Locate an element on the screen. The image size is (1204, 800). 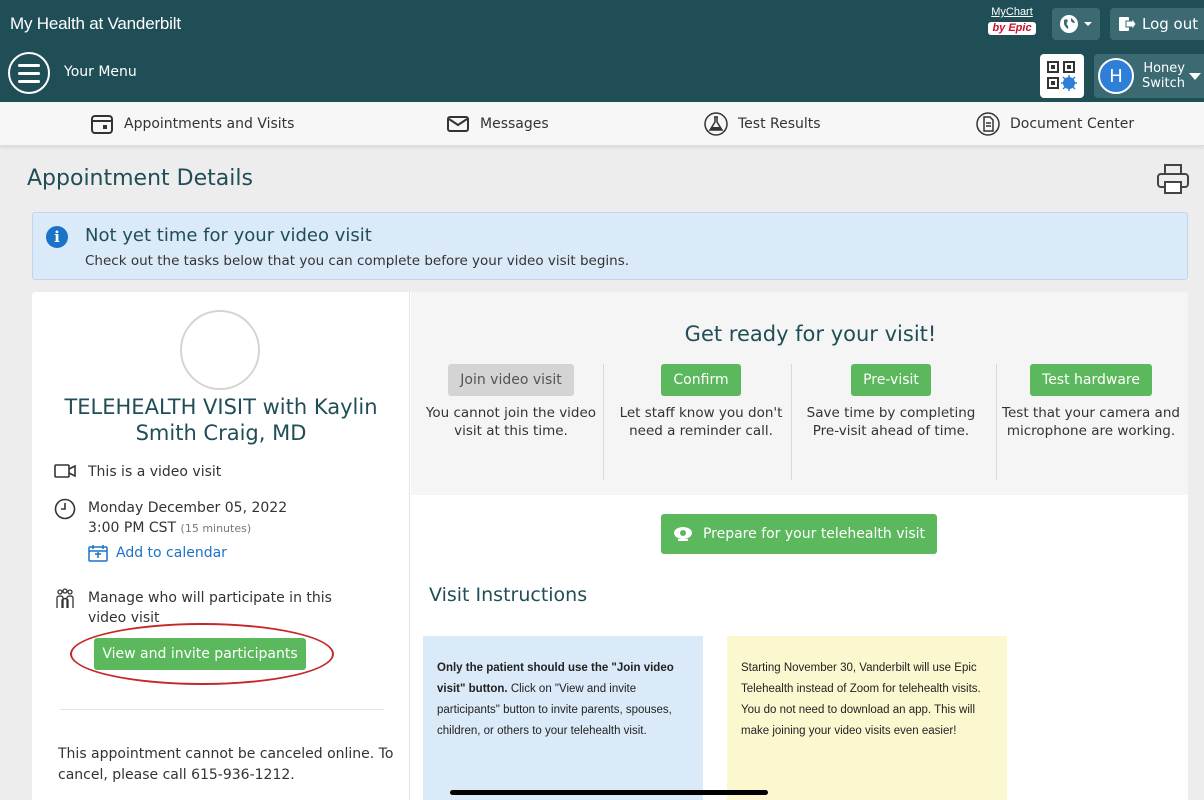
confirm-button: Confirm is located at coordinates (701, 380).